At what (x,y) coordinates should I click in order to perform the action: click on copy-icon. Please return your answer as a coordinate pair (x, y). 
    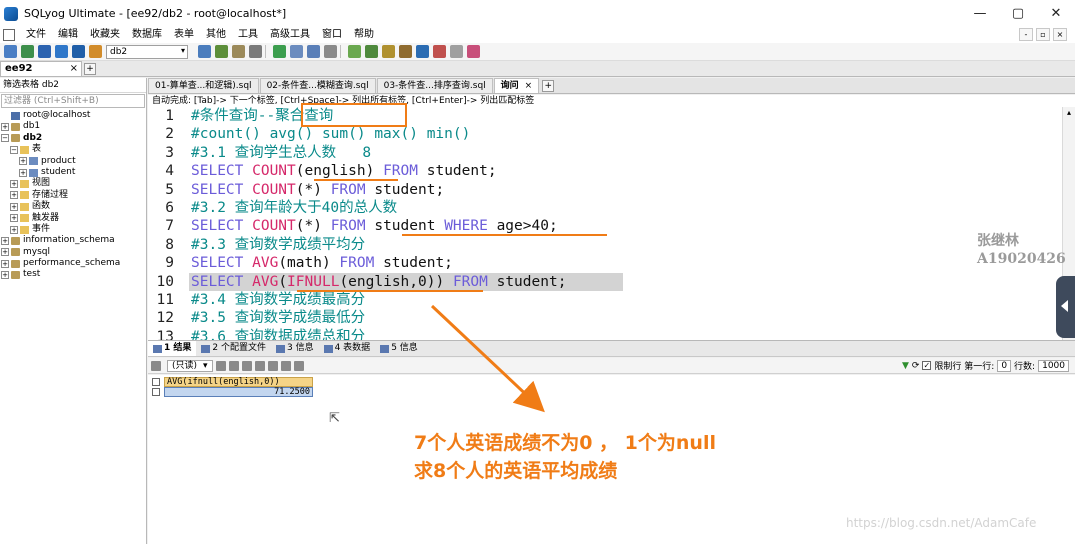
    Looking at the image, I should click on (259, 365).